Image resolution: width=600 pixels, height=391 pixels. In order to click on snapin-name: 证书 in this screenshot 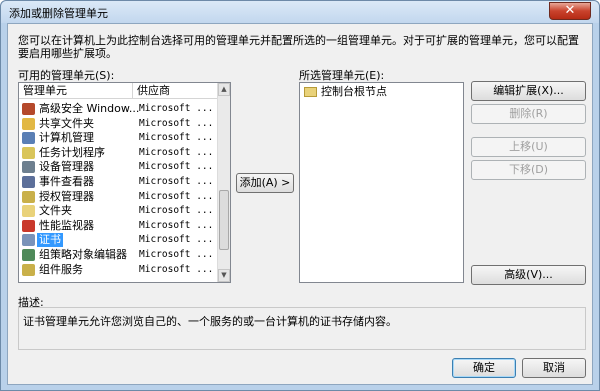, I will do `click(50, 240)`.